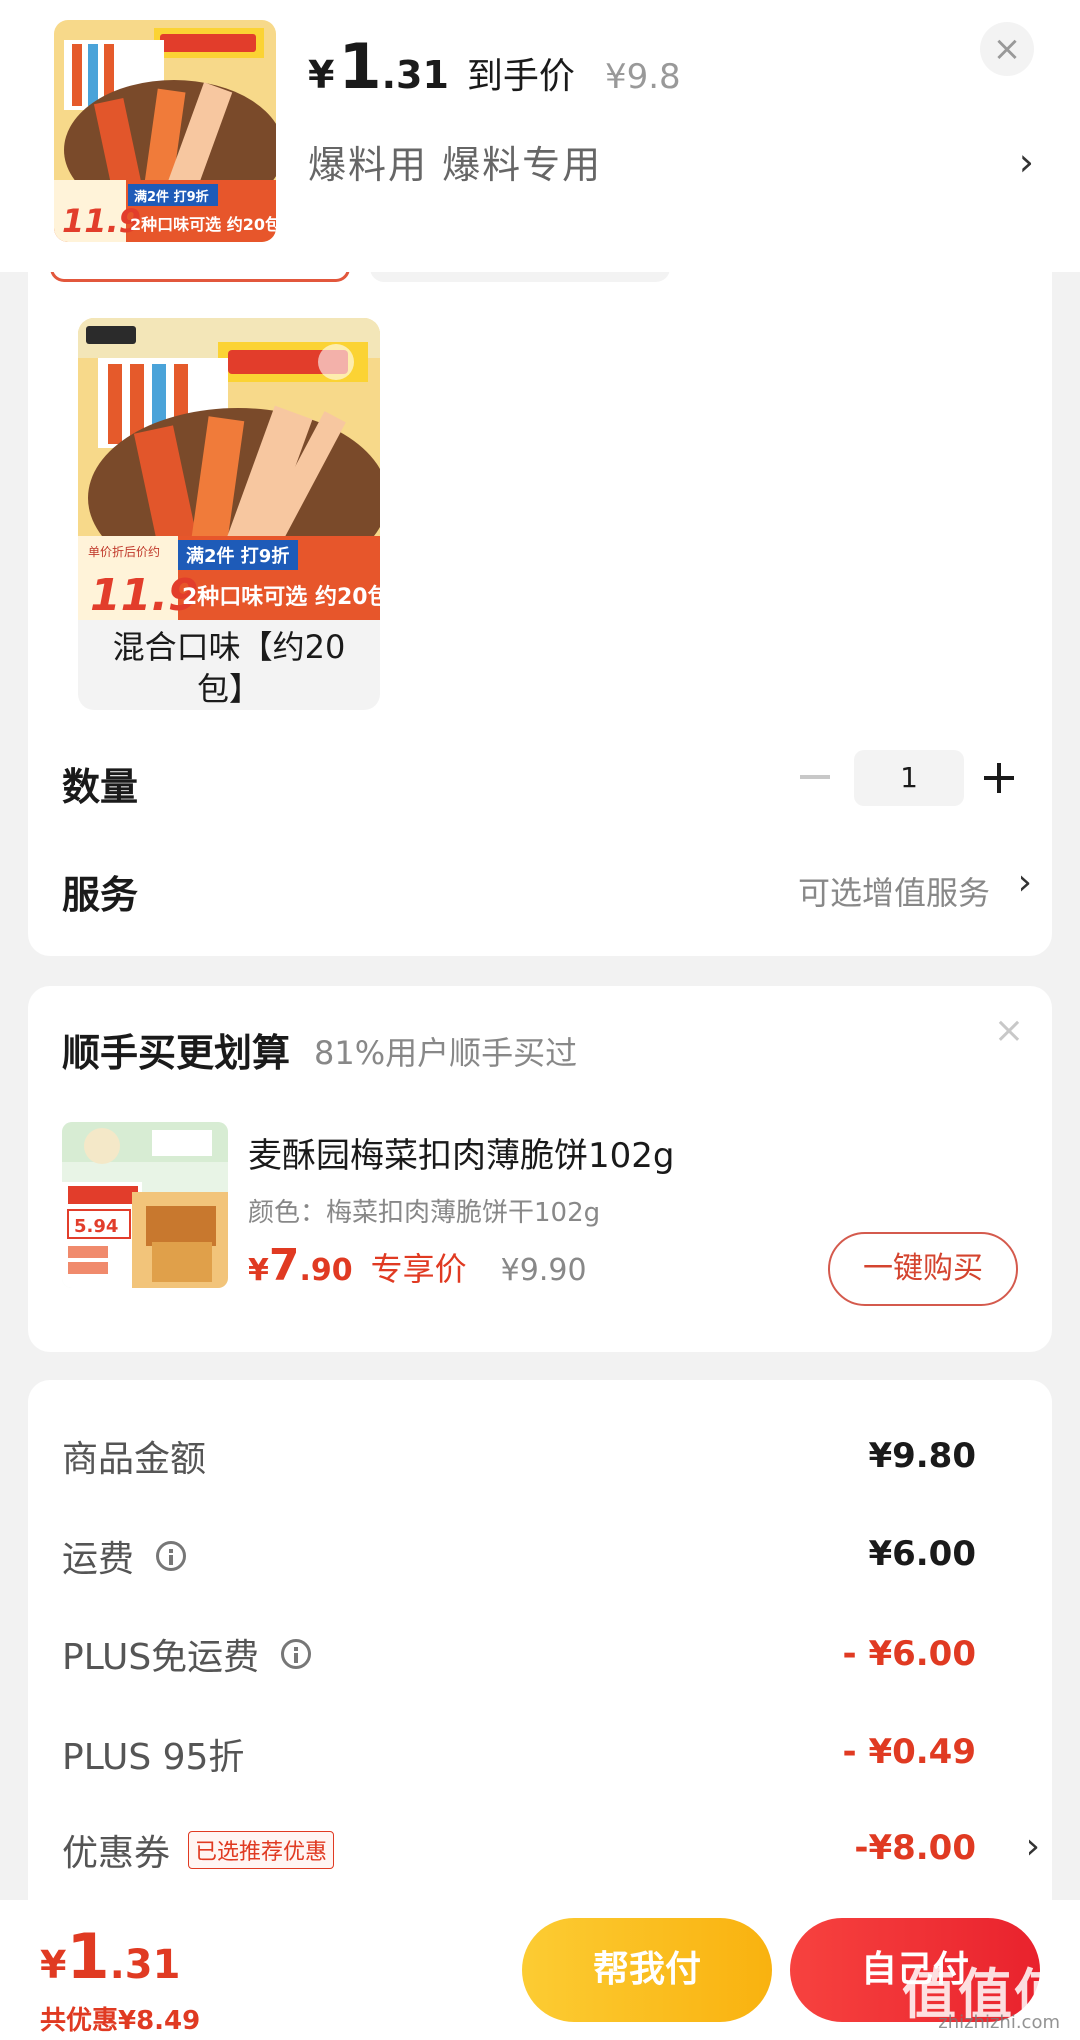 The width and height of the screenshot is (1080, 2040). Describe the element at coordinates (134, 1459) in the screenshot. I see `goods-amount-label: 商品金额` at that location.